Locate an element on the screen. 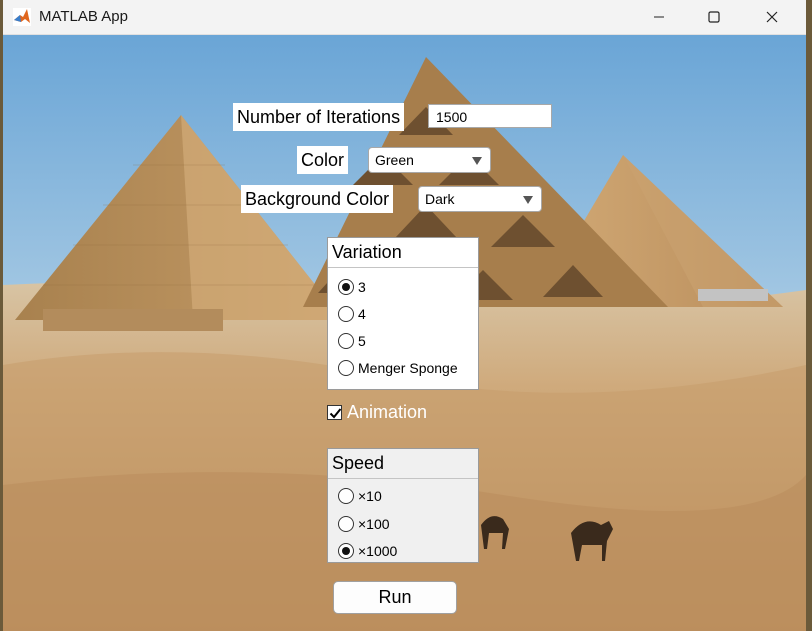 The image size is (812, 631). checkmark-icon is located at coordinates (335, 413).